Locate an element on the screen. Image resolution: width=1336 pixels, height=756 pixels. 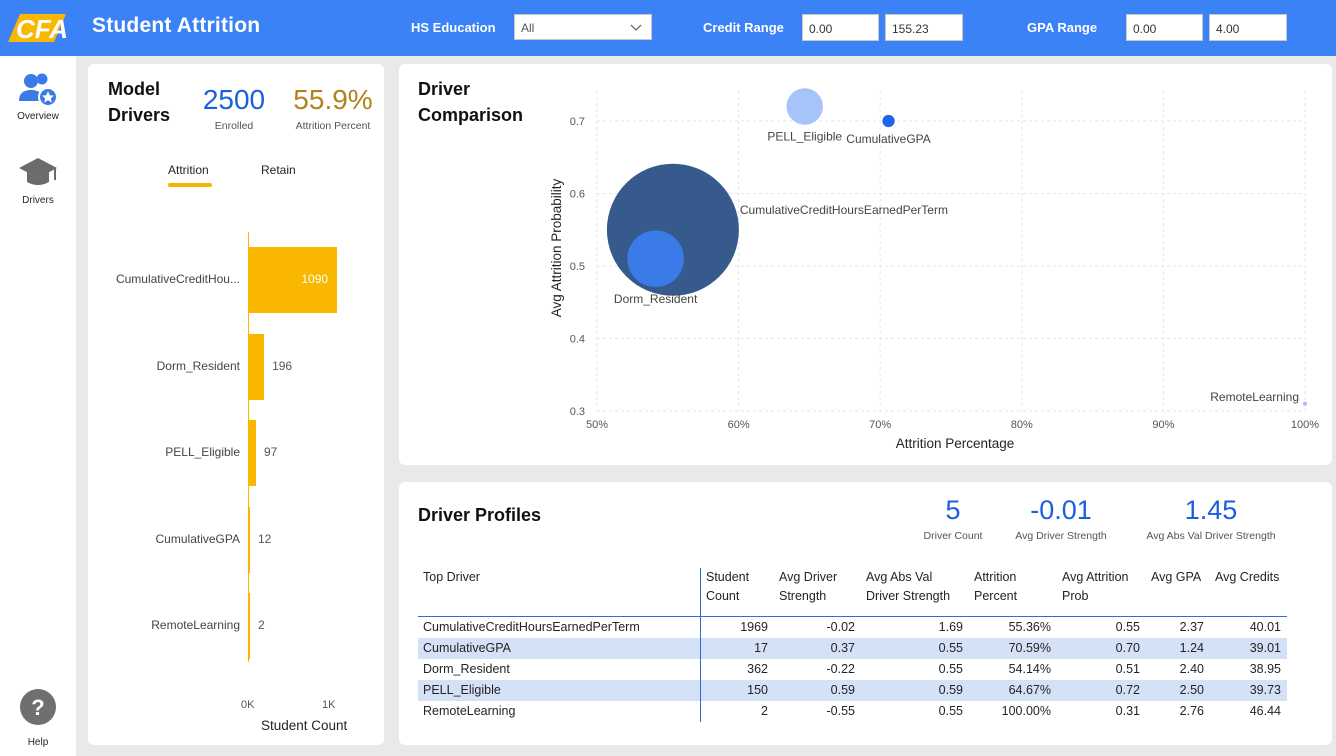
table-cell: 39.01 is located at coordinates (1248, 648).